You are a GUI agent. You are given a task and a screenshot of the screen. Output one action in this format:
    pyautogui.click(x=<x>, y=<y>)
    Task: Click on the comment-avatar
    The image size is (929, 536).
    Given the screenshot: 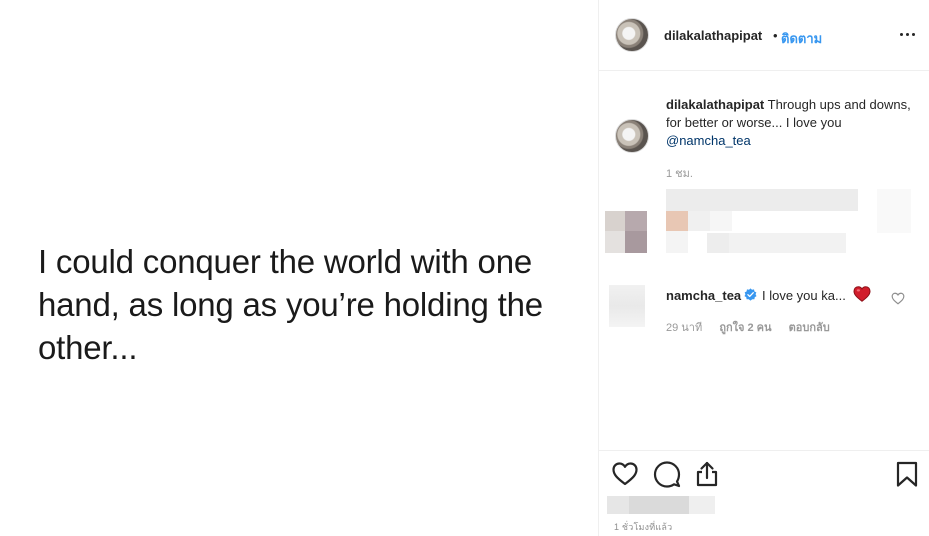 What is the action you would take?
    pyautogui.click(x=627, y=306)
    